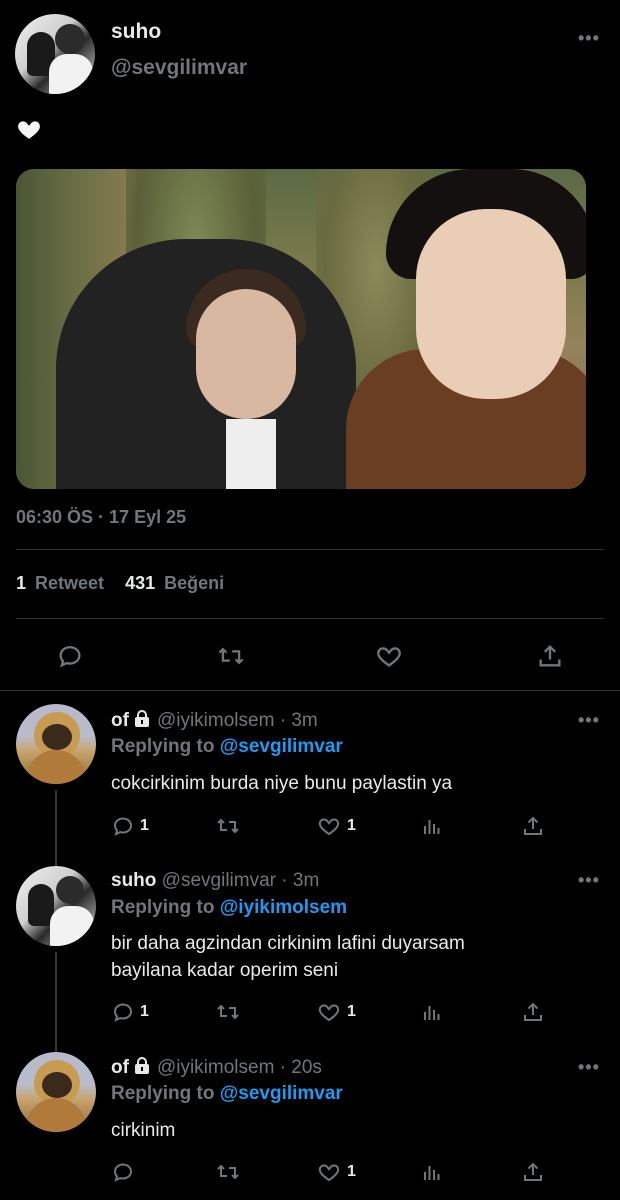 The image size is (620, 1200). What do you see at coordinates (214, 721) in the screenshot?
I see `reply-author: of @iyikimolsem · 3m` at bounding box center [214, 721].